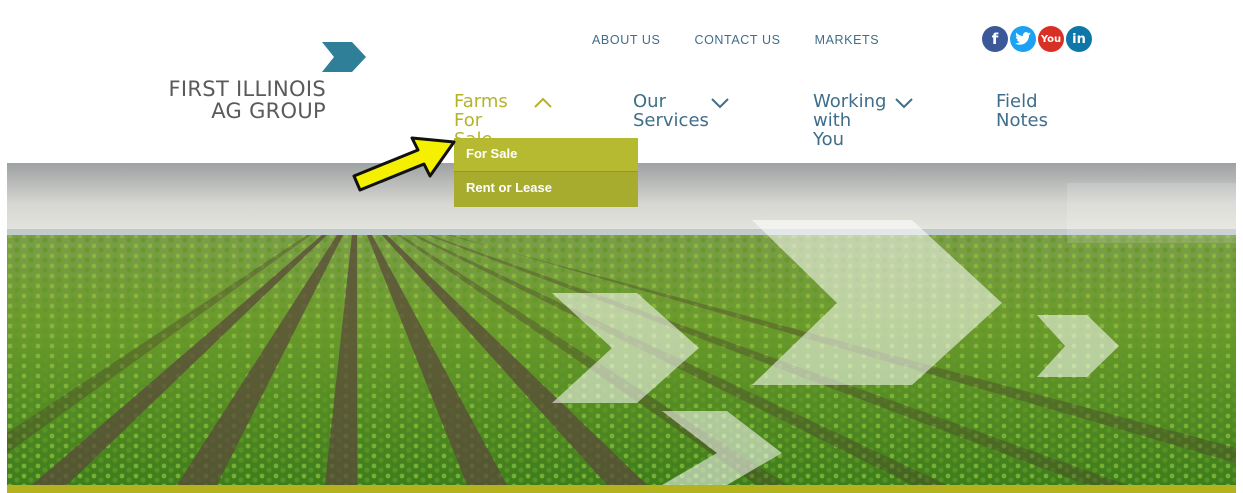 The image size is (1243, 493). I want to click on dropdown-item-rent-or-lease: Rent or Lease, so click(546, 189).